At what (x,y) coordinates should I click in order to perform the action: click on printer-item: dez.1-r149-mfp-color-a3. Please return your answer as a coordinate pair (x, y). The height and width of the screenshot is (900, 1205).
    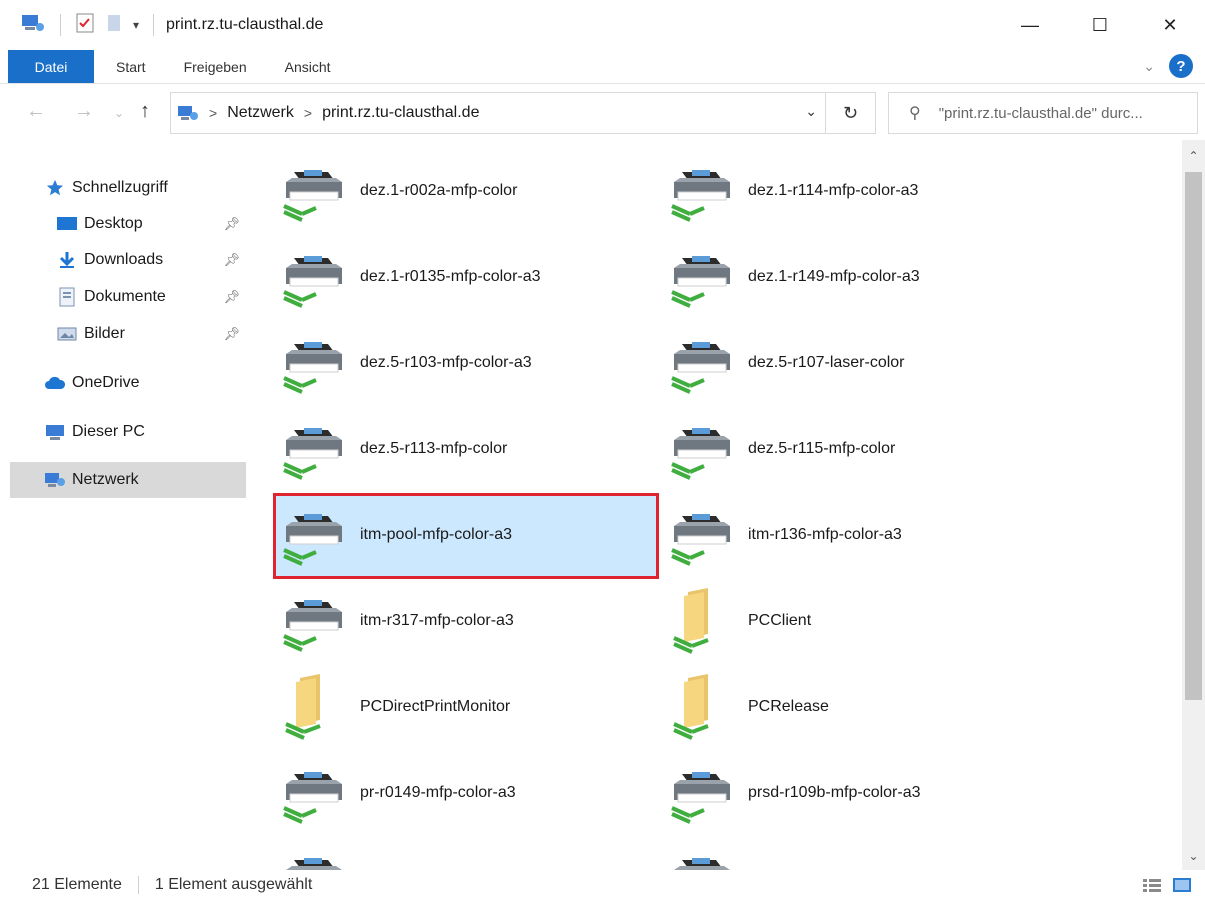
    Looking at the image, I should click on (854, 278).